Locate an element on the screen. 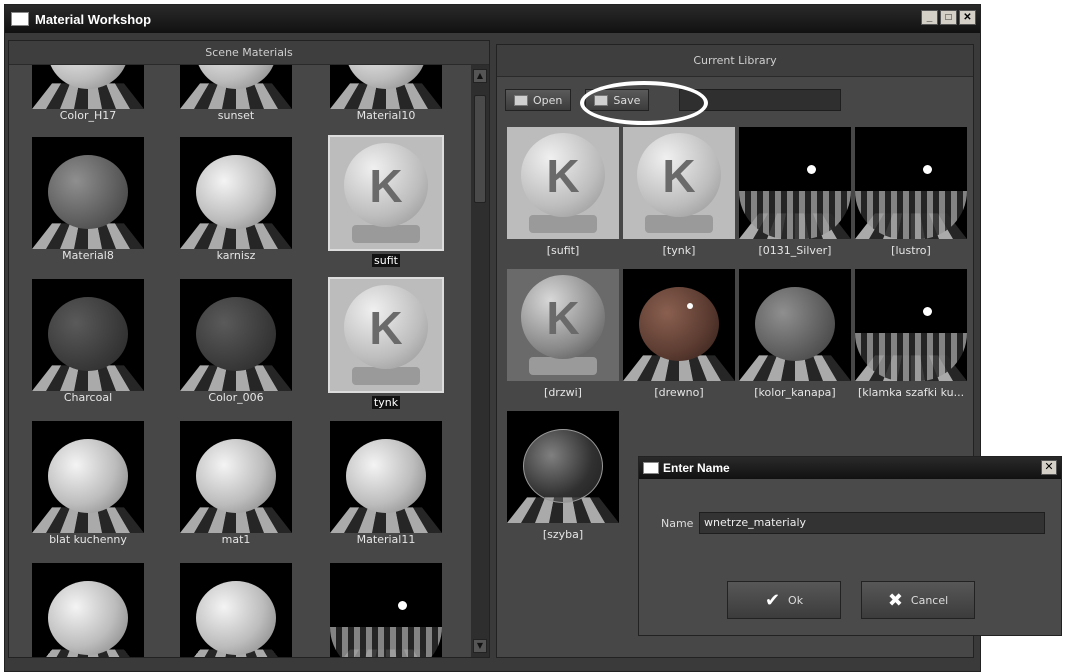  scene-material-item: Ksufit is located at coordinates (386, 201).